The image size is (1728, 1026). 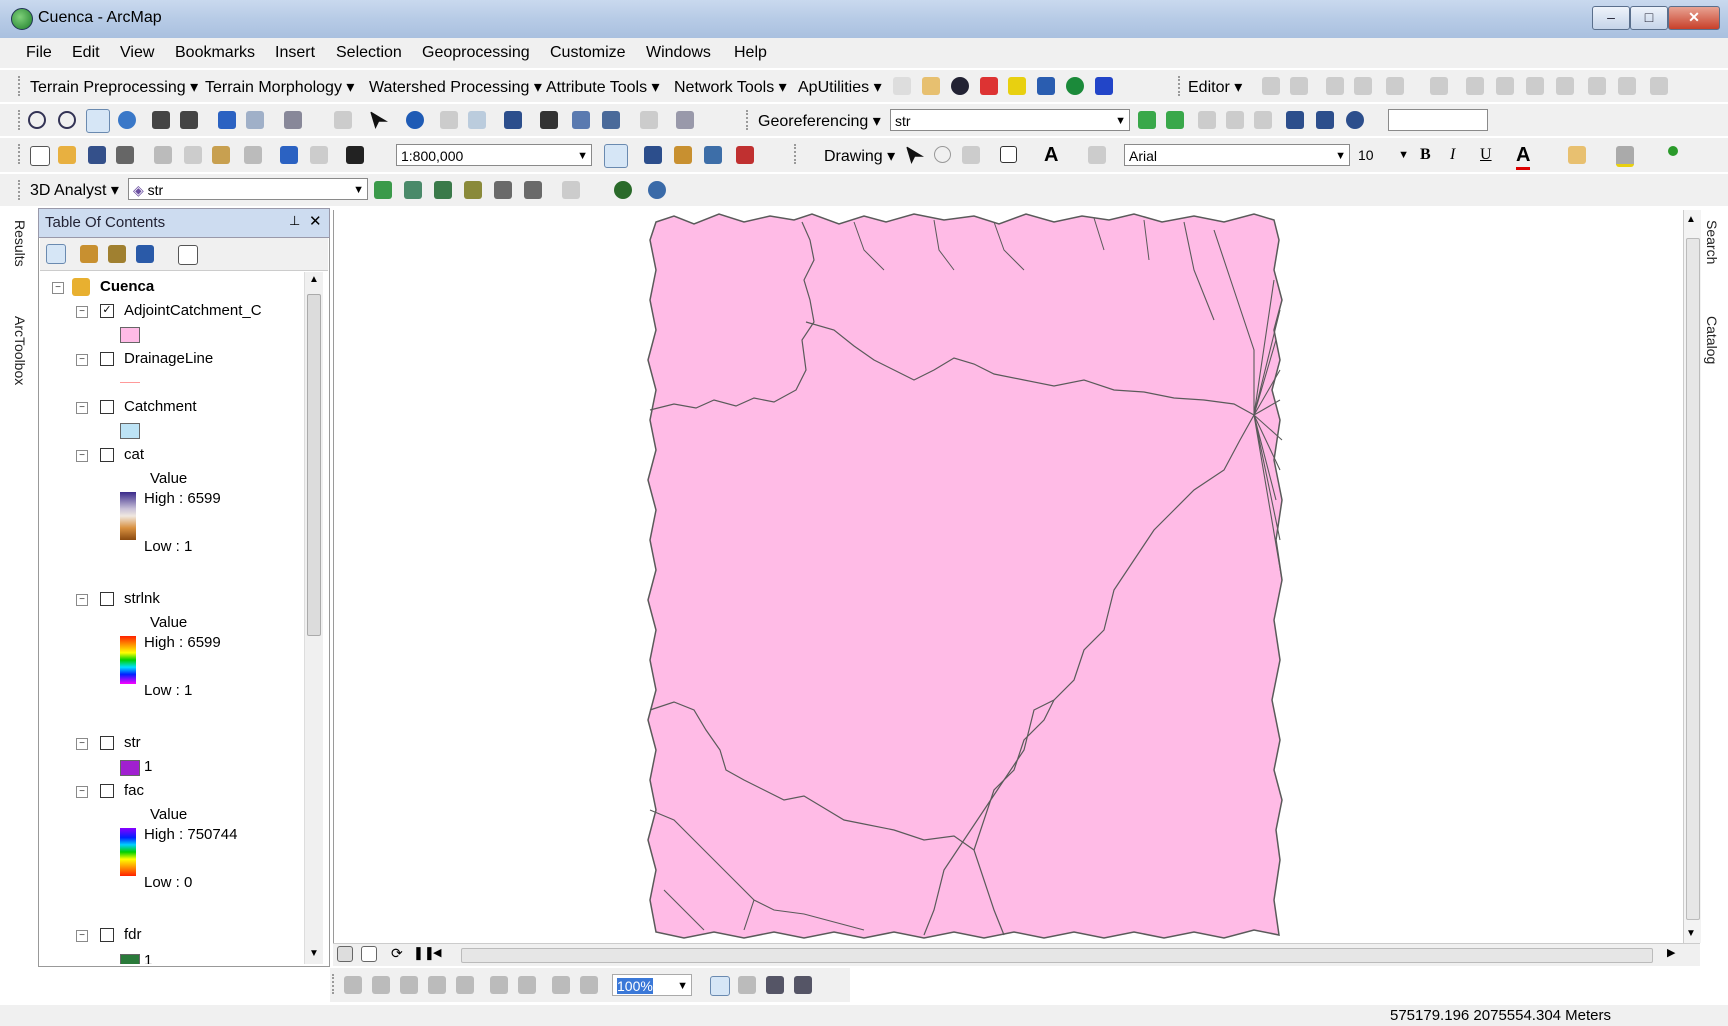 What do you see at coordinates (193, 310) in the screenshot?
I see `layer-name-adjointcatchment: AdjointCatchment_C` at bounding box center [193, 310].